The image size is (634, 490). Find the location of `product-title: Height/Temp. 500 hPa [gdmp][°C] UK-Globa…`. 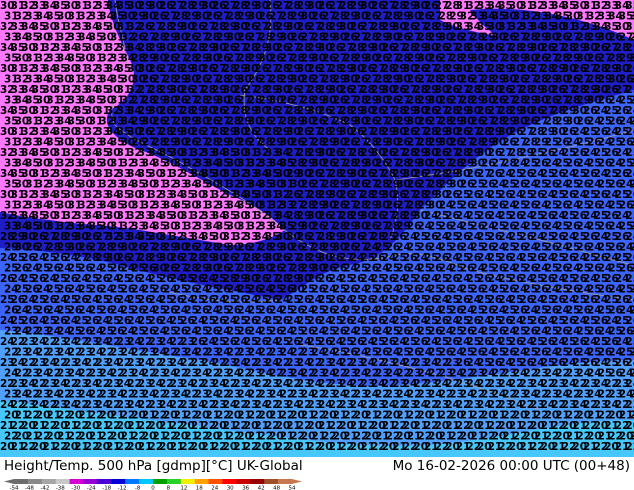

product-title: Height/Temp. 500 hPa [gdmp][°C] UK-Globa… is located at coordinates (153, 466).